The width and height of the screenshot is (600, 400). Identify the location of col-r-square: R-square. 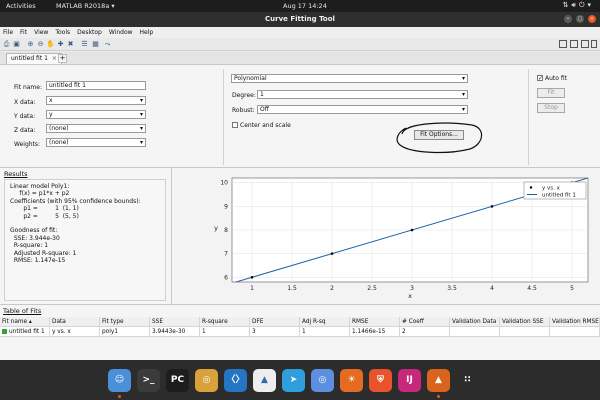
(225, 322).